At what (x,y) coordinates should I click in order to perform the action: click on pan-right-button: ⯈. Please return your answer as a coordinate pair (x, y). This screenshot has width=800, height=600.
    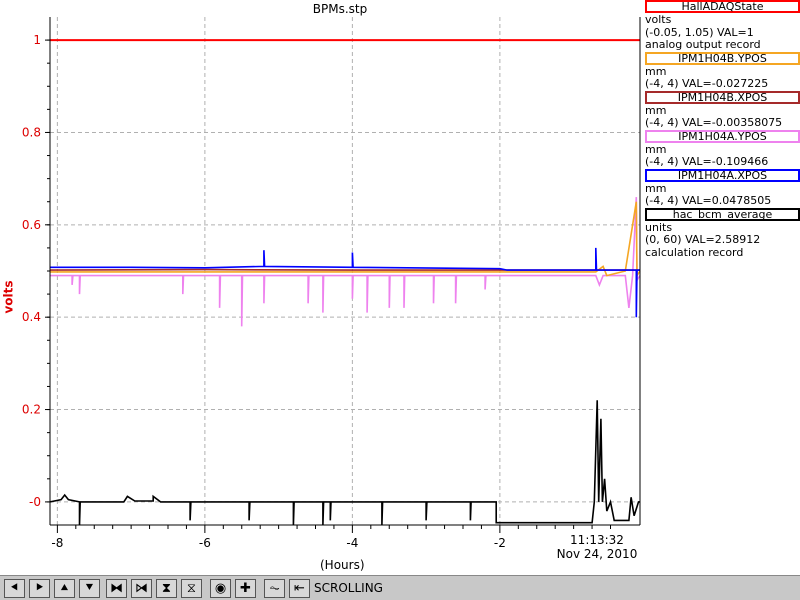
    Looking at the image, I should click on (39, 588).